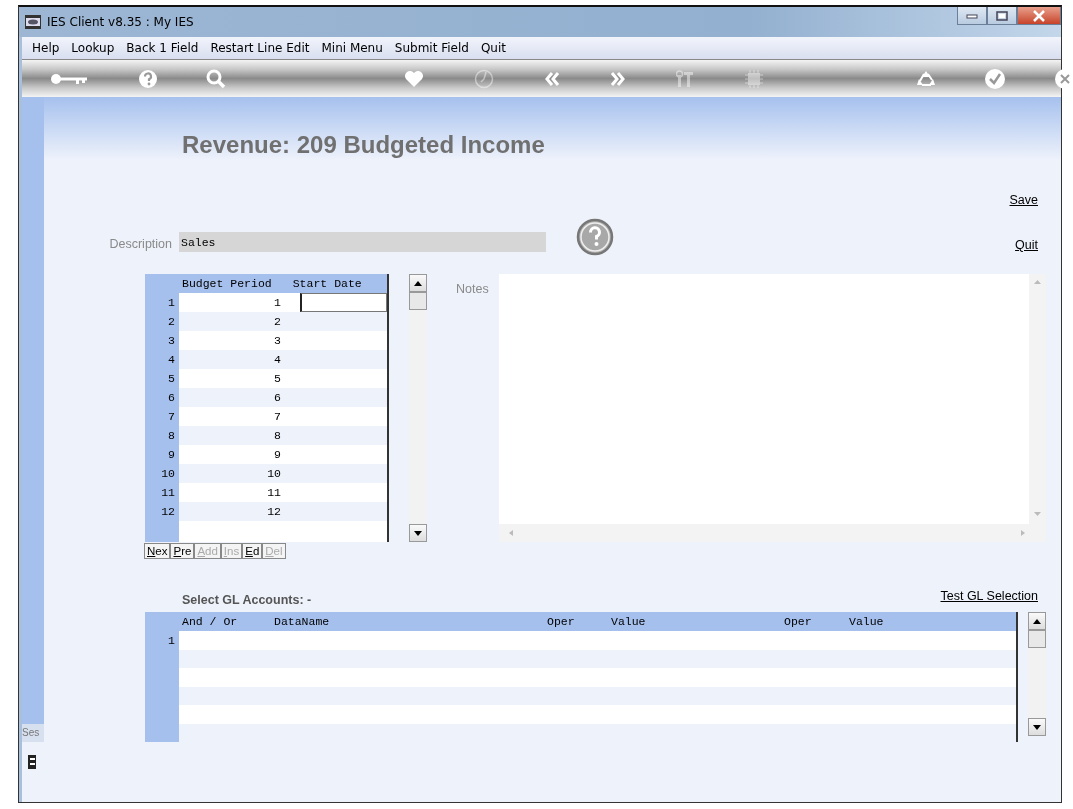 The height and width of the screenshot is (809, 1073). I want to click on table-row: 3, so click(283, 340).